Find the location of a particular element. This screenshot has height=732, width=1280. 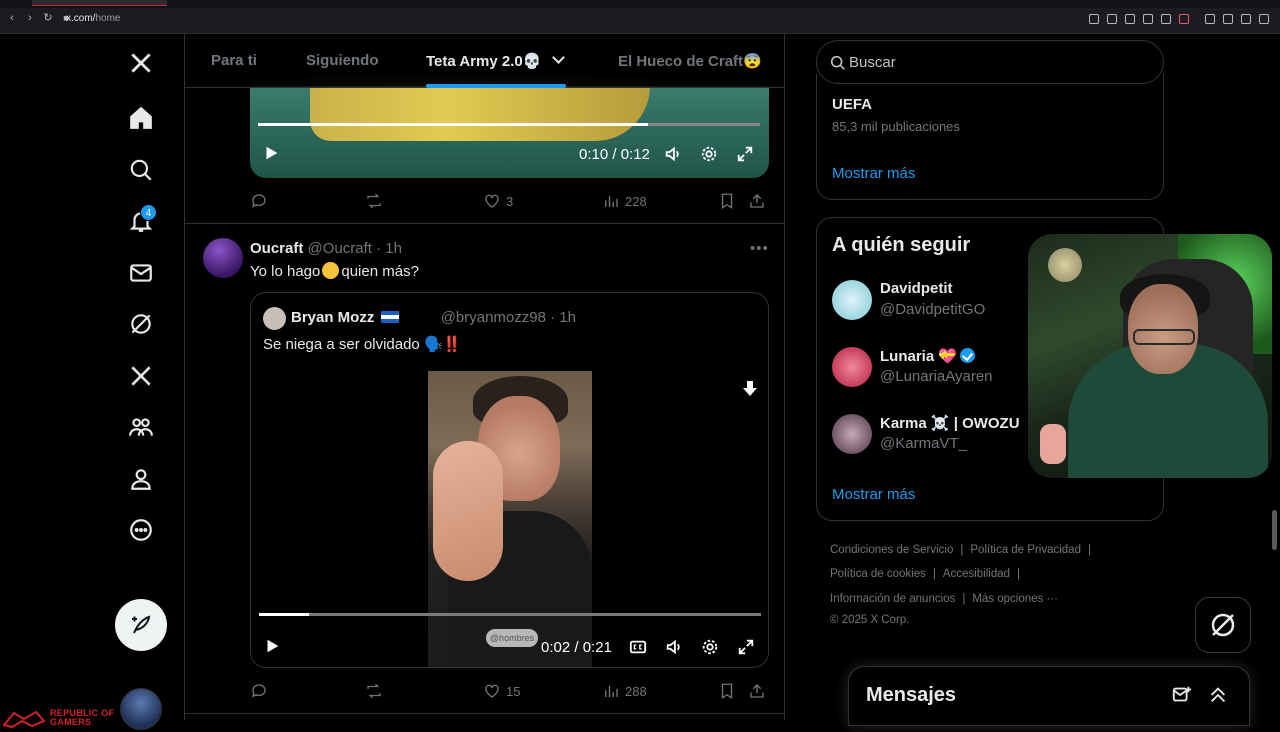

quoted-settings-button is located at coordinates (710, 647).